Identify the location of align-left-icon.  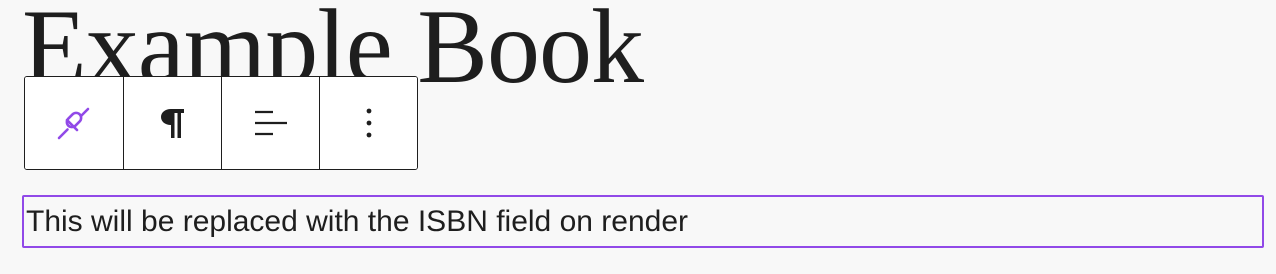
(271, 123).